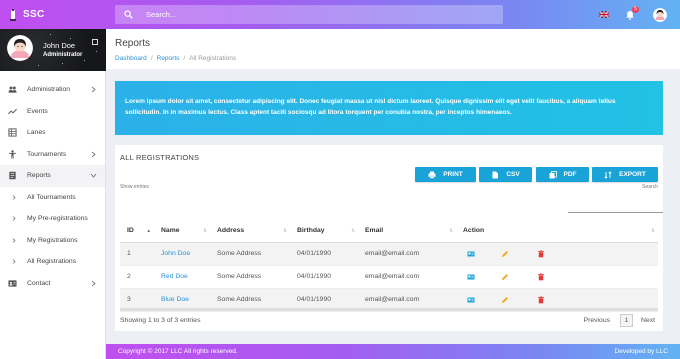 This screenshot has height=359, width=680. What do you see at coordinates (59, 45) in the screenshot?
I see `profile-name: John Doe` at bounding box center [59, 45].